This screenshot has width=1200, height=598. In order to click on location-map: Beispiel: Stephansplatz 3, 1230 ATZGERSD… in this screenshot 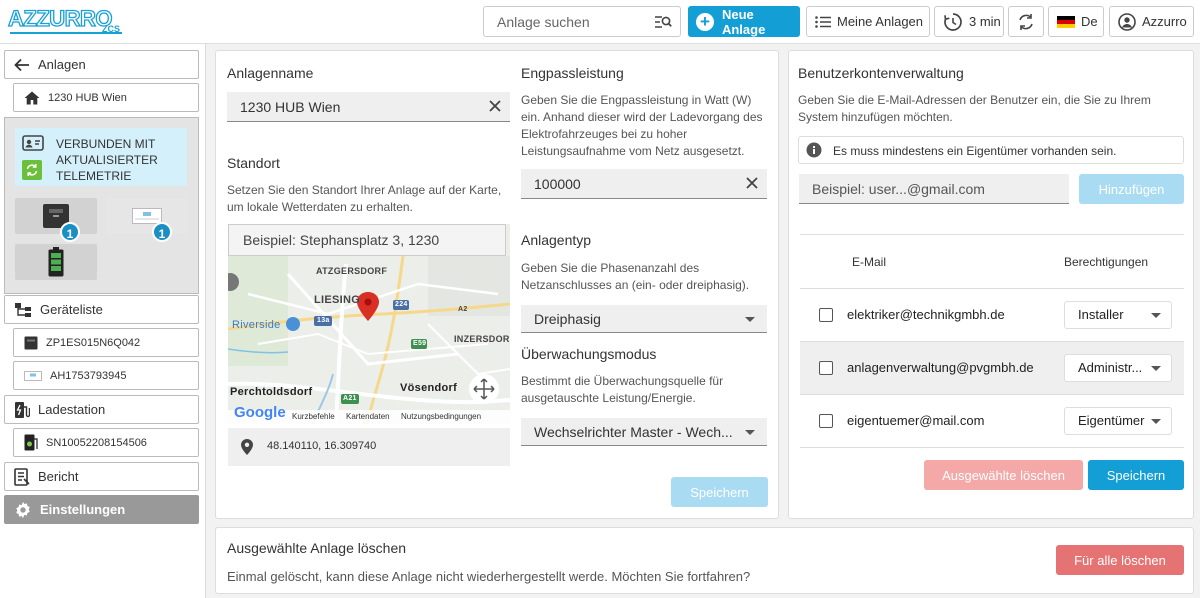, I will do `click(369, 324)`.